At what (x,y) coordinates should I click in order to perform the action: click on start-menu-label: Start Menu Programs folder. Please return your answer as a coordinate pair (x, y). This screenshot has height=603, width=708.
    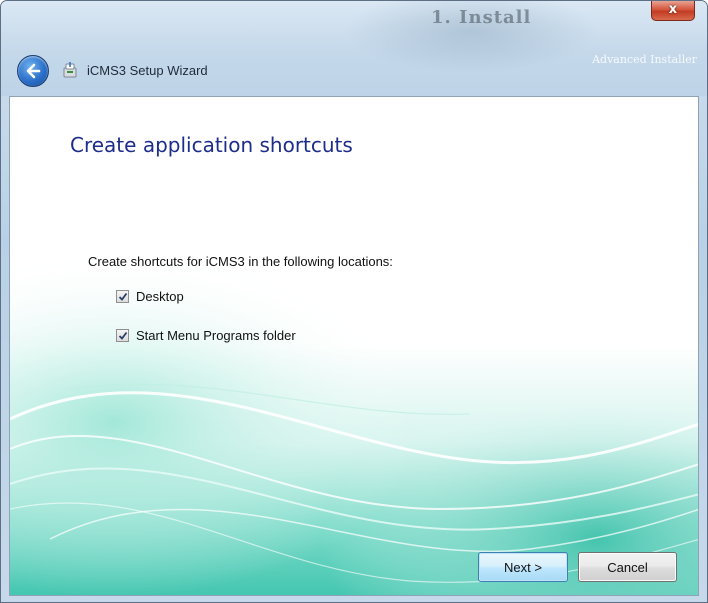
    Looking at the image, I should click on (216, 335).